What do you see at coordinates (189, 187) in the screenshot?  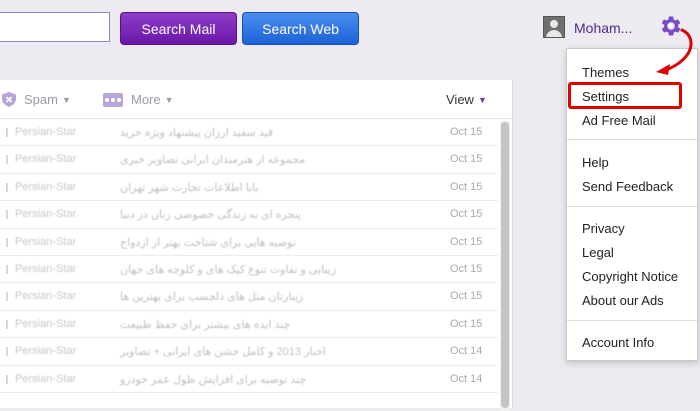 I see `message-subject: بابا اطلاعات تجارت شهر تهران` at bounding box center [189, 187].